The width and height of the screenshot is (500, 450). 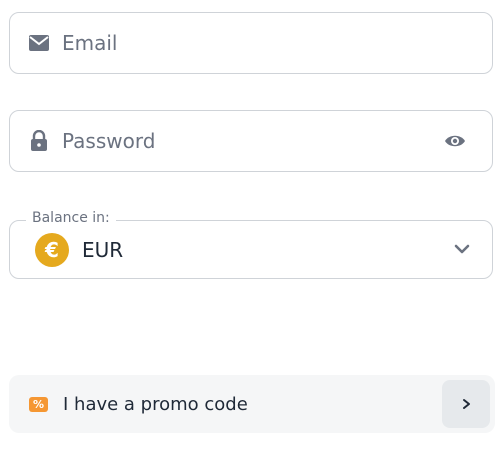 What do you see at coordinates (462, 249) in the screenshot?
I see `chevron-down-icon` at bounding box center [462, 249].